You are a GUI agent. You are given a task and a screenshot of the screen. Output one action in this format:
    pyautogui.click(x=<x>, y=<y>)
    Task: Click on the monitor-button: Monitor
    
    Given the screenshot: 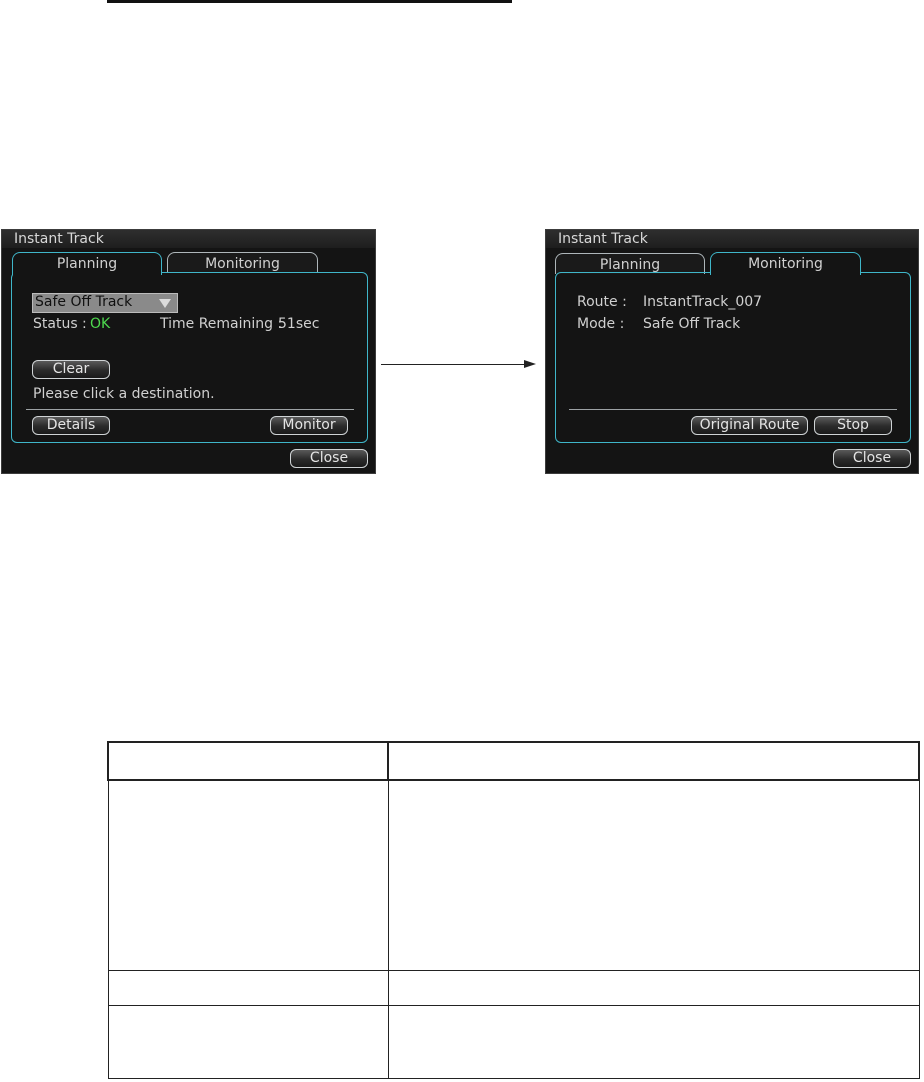 What is the action you would take?
    pyautogui.click(x=309, y=425)
    